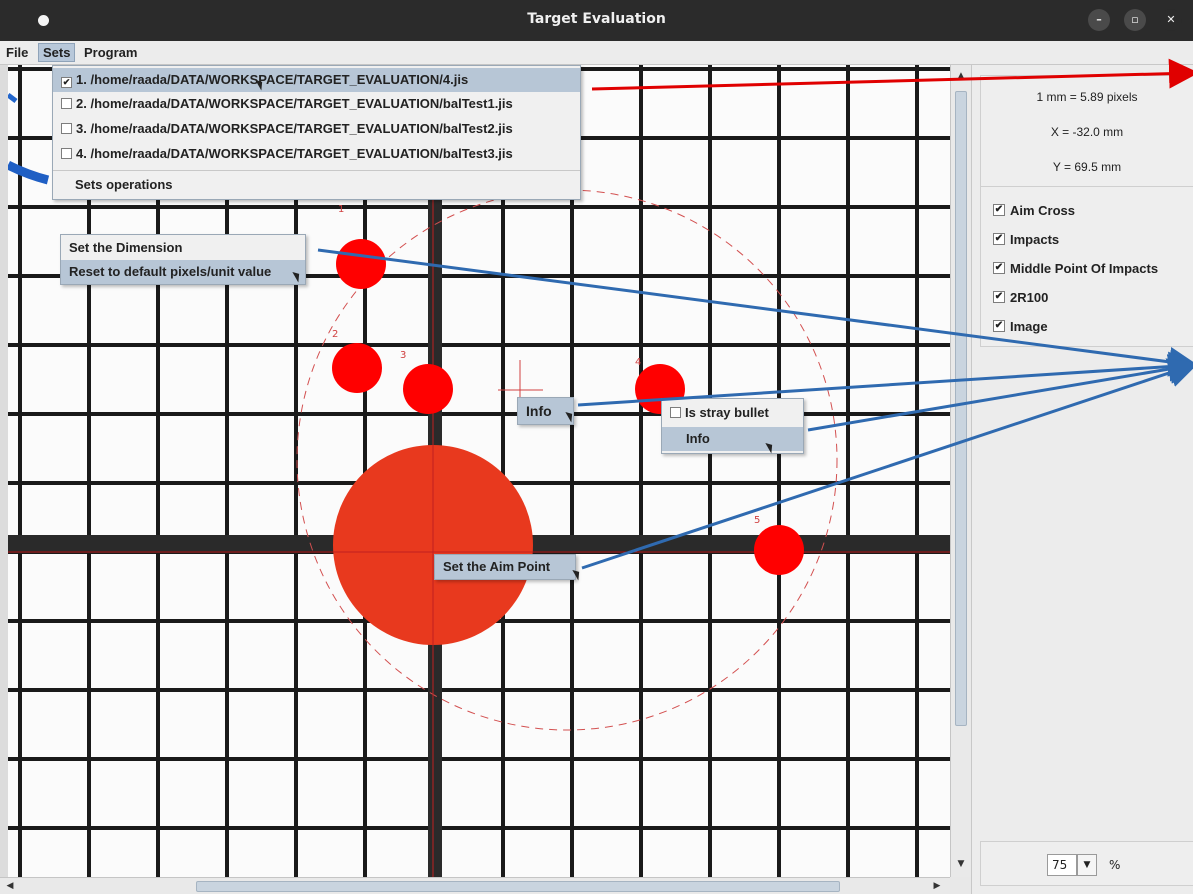 This screenshot has height=894, width=1193. I want to click on impact-label-4: 4, so click(638, 362).